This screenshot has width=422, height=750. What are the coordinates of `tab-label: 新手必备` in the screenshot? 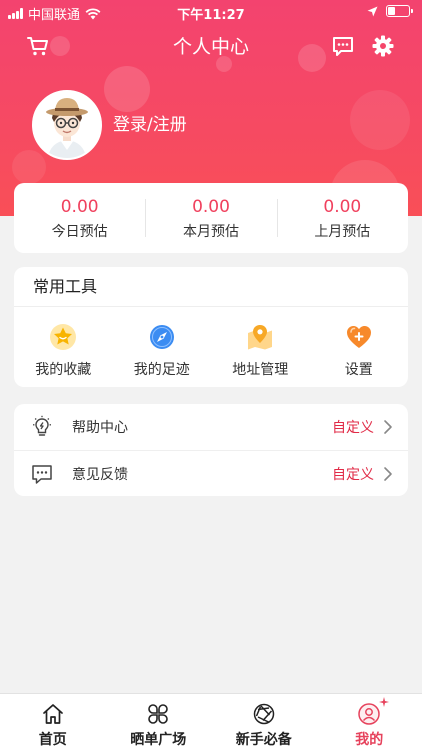 It's located at (263, 740).